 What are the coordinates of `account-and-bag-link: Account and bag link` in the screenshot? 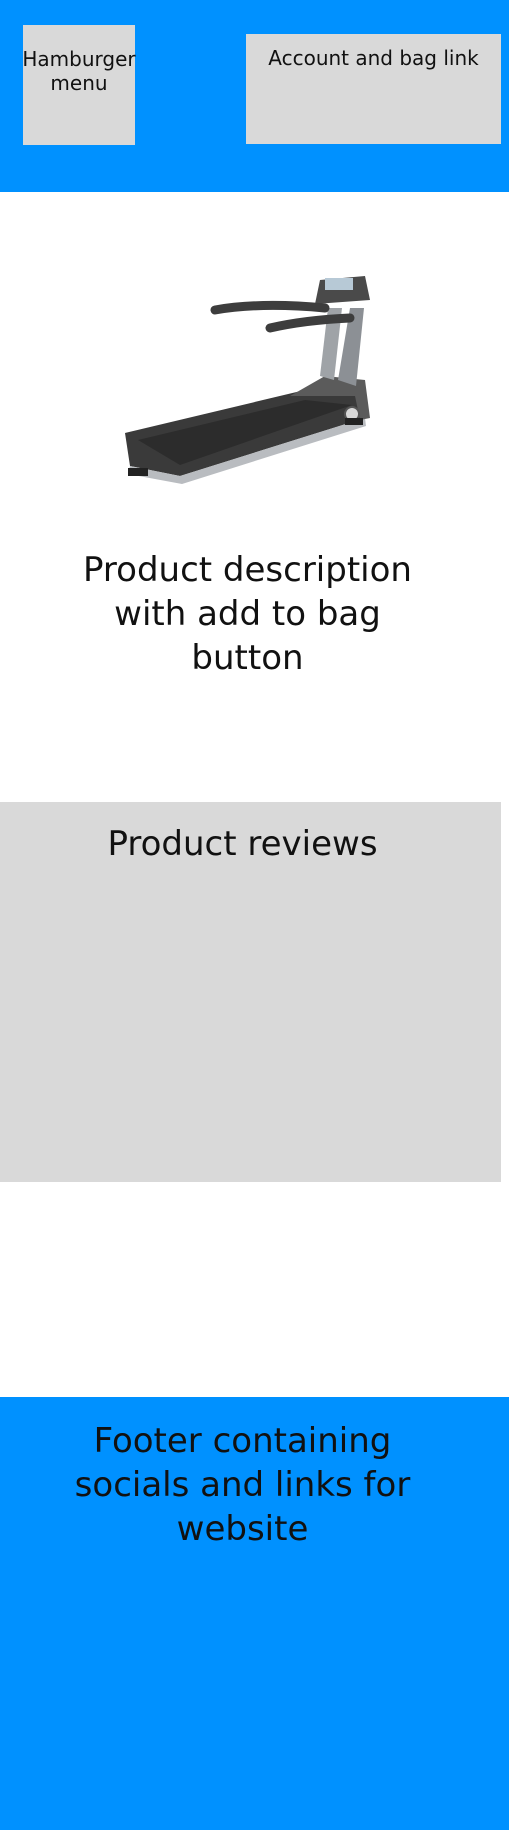 It's located at (373, 89).